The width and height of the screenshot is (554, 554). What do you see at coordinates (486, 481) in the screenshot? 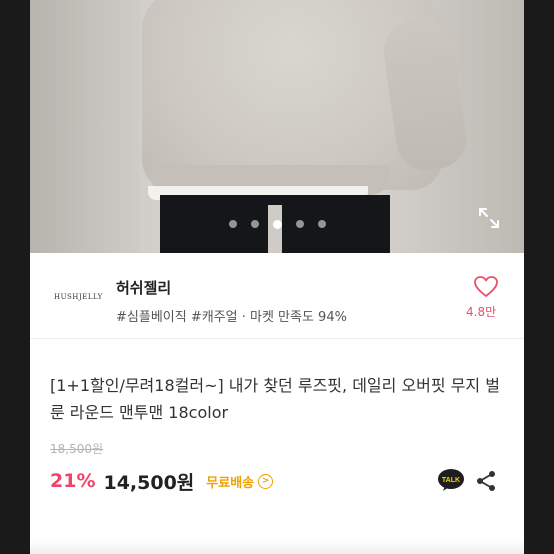
I see `share-icon` at bounding box center [486, 481].